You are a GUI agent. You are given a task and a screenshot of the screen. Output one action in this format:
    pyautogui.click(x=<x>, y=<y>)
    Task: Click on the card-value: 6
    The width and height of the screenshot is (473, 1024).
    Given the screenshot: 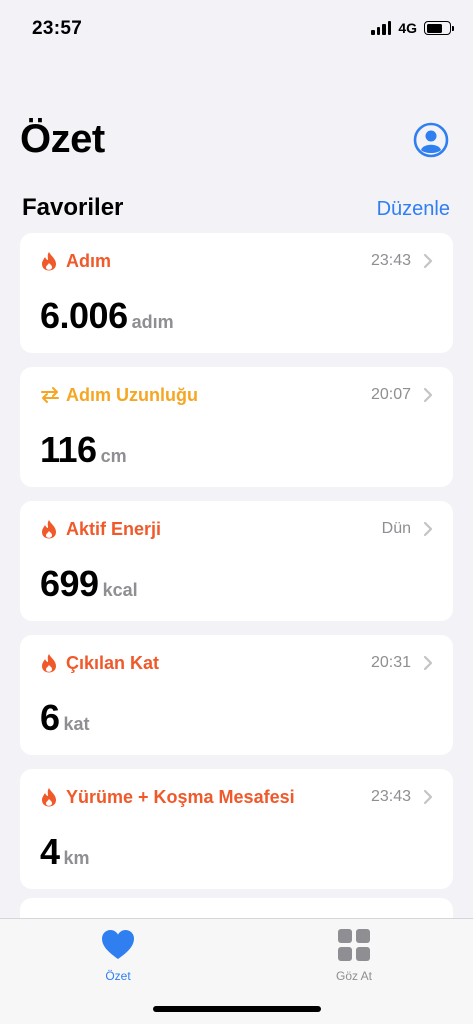 What is the action you would take?
    pyautogui.click(x=50, y=717)
    